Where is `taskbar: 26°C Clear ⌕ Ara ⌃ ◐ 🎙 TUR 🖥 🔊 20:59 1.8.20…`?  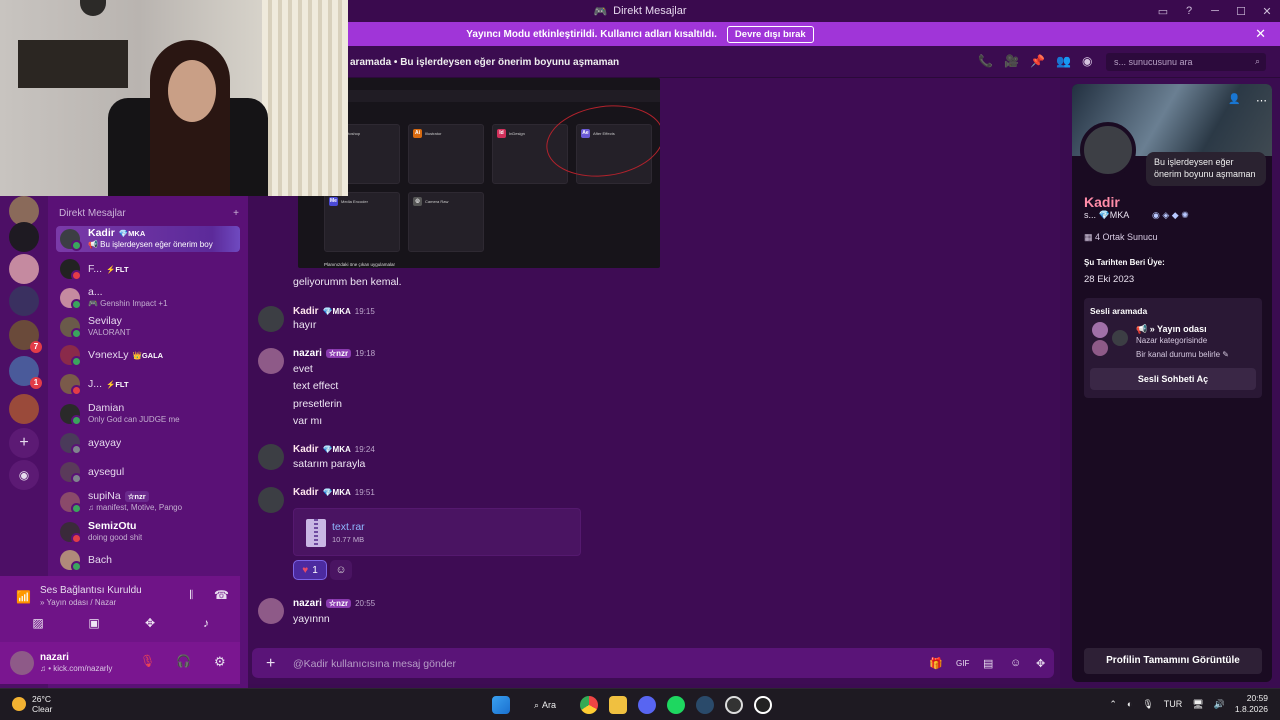 taskbar: 26°C Clear ⌕ Ara ⌃ ◐ 🎙 TUR 🖥 🔊 20:59 1.8.20… is located at coordinates (640, 704).